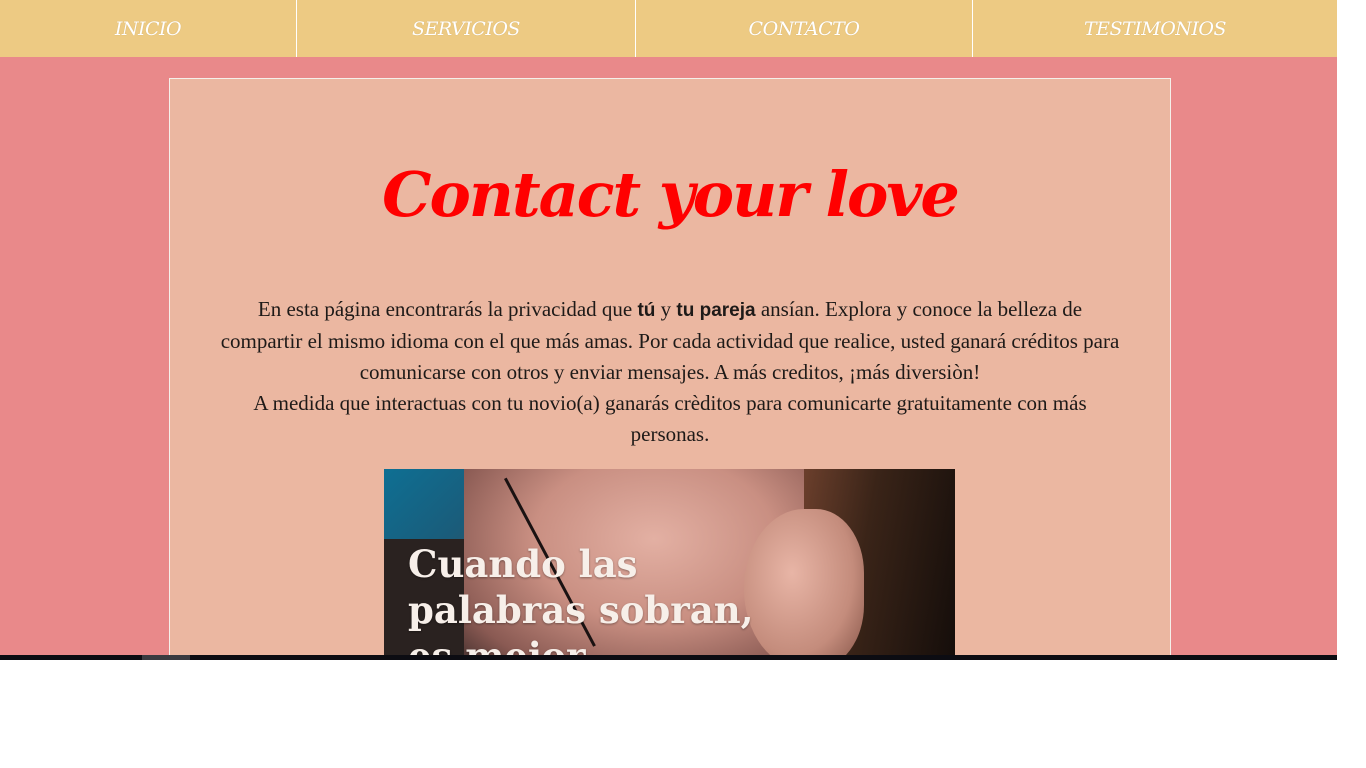 This screenshot has width=1366, height=768. Describe the element at coordinates (465, 28) in the screenshot. I see `nav-link-servicios: SERVICIOS` at that location.